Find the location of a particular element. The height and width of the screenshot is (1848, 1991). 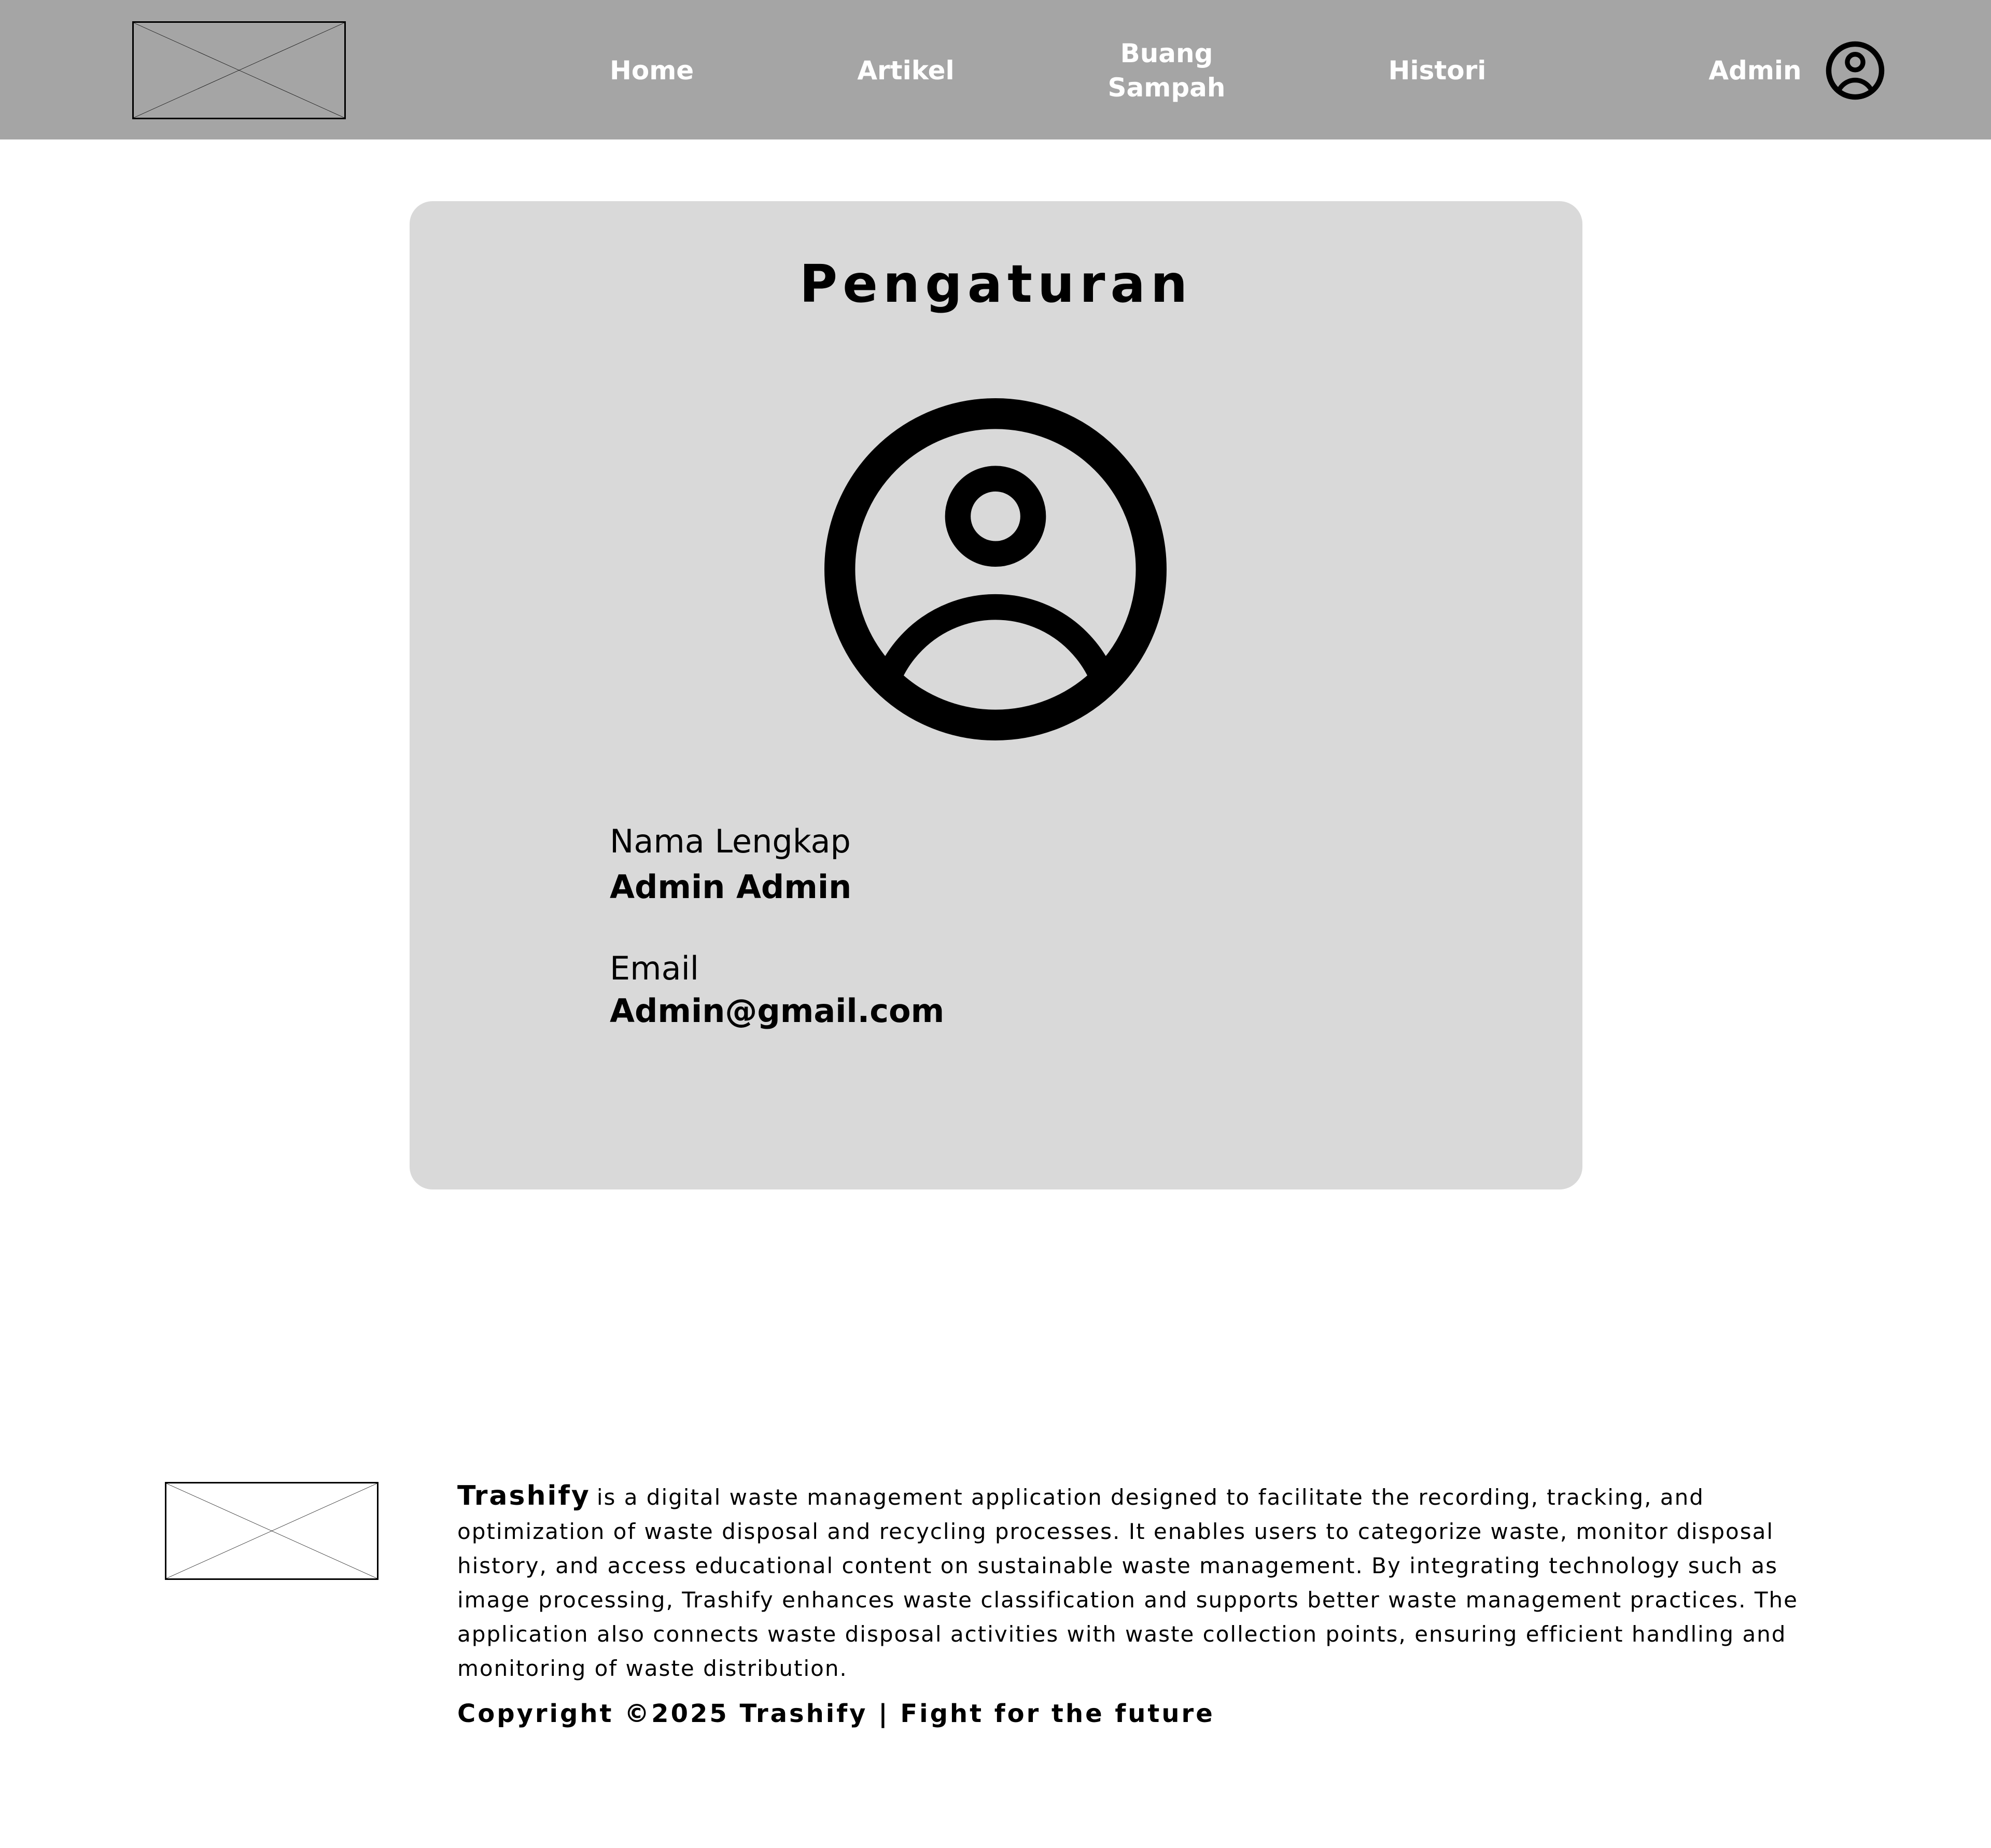

page-title: Pengaturan is located at coordinates (996, 284).